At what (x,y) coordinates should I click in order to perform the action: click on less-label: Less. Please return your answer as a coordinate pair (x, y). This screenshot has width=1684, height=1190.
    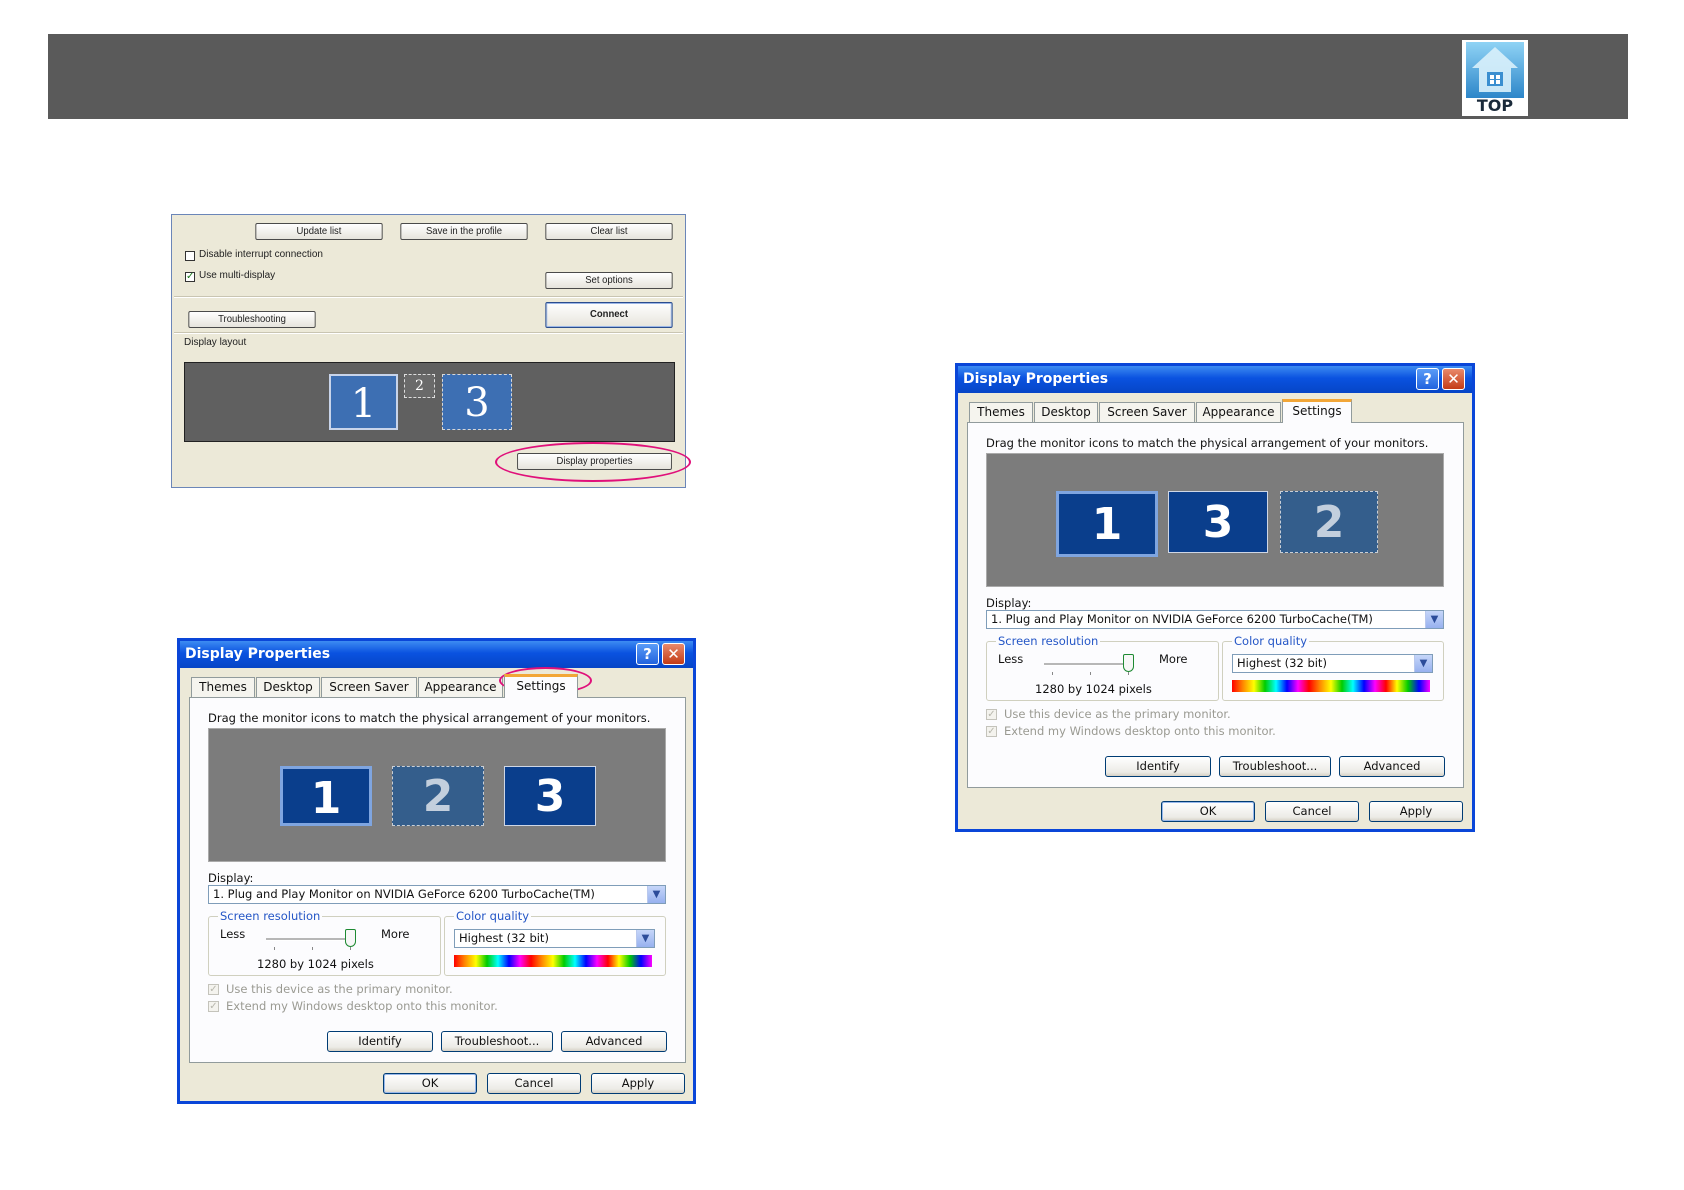
    Looking at the image, I should click on (233, 934).